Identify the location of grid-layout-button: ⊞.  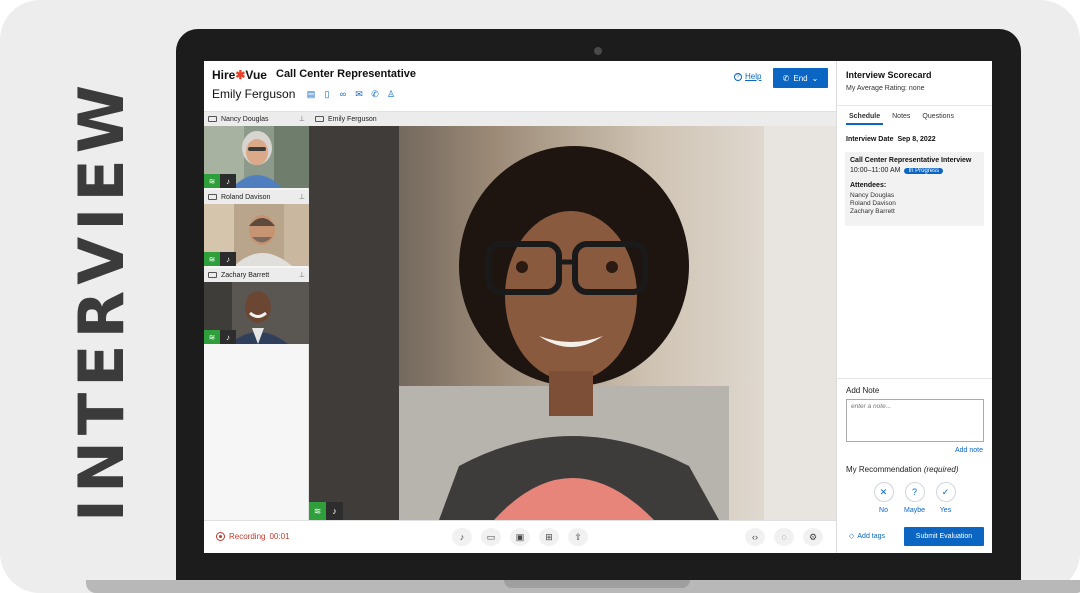
(549, 537).